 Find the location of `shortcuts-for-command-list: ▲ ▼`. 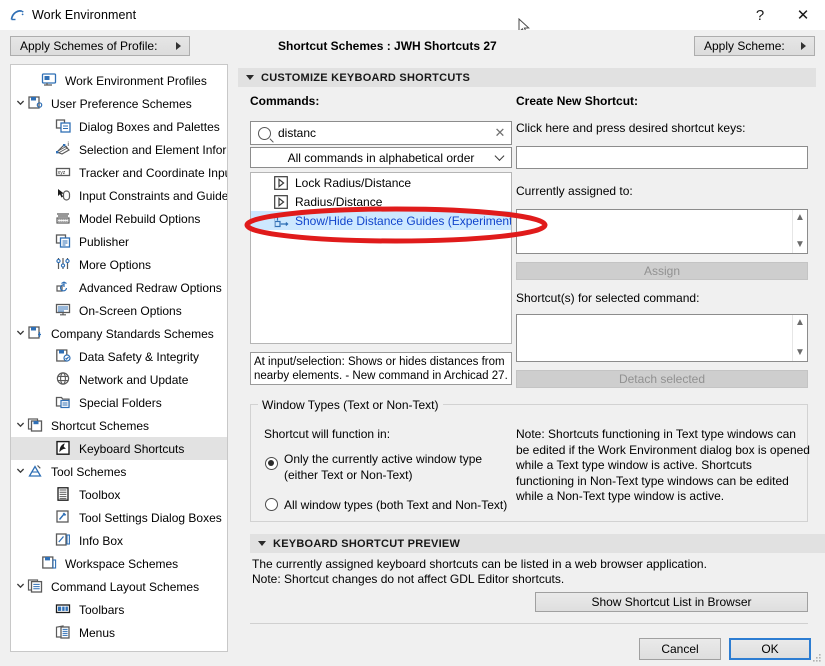

shortcuts-for-command-list: ▲ ▼ is located at coordinates (662, 338).